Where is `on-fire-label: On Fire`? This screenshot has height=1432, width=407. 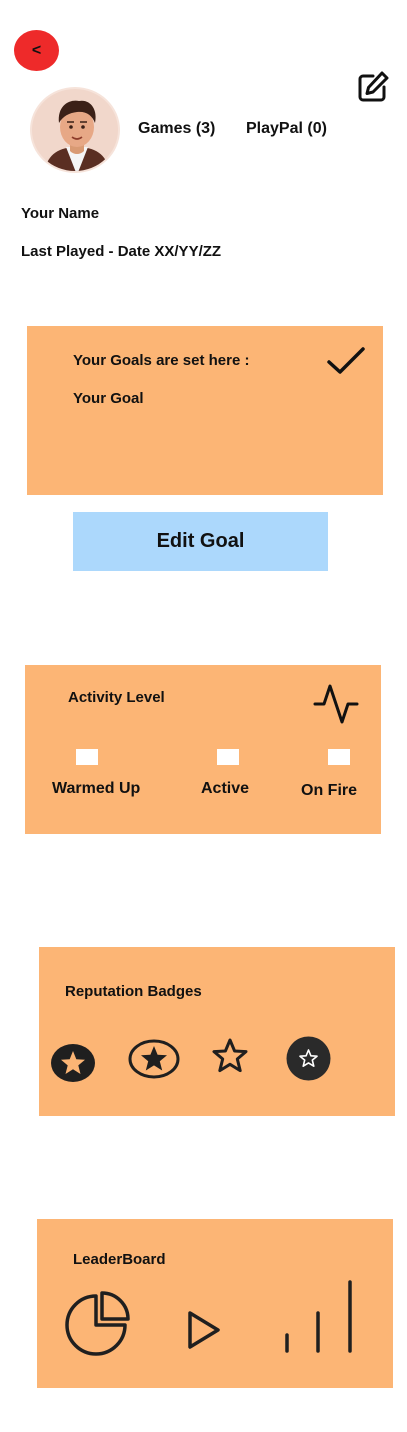
on-fire-label: On Fire is located at coordinates (329, 790).